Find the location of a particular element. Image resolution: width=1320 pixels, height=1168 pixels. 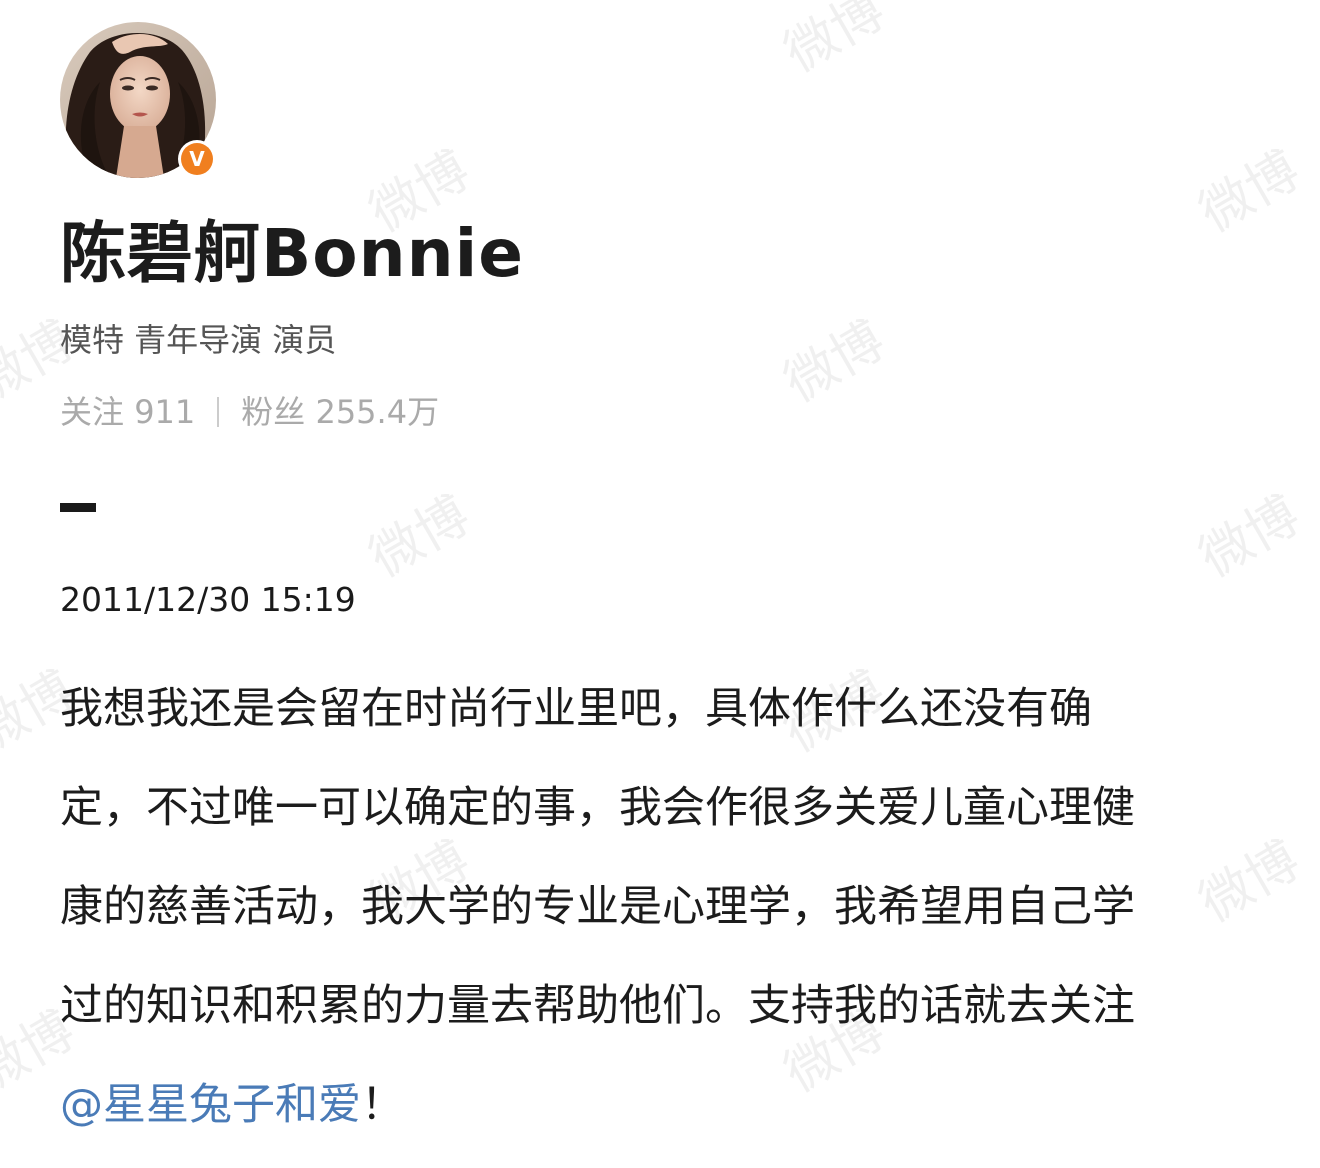

post-line: 康的慈善活动，我大学的专业是心理学，我希望用自己学 is located at coordinates (597, 907).